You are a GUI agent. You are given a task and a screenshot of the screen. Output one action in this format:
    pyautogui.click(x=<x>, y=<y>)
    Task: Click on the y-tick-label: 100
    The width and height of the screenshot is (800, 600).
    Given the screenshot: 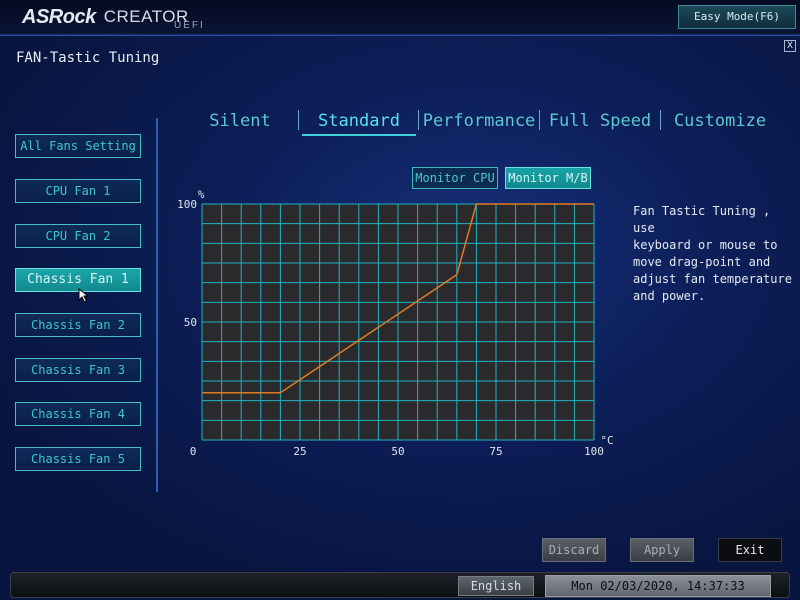 What is the action you would take?
    pyautogui.click(x=187, y=204)
    